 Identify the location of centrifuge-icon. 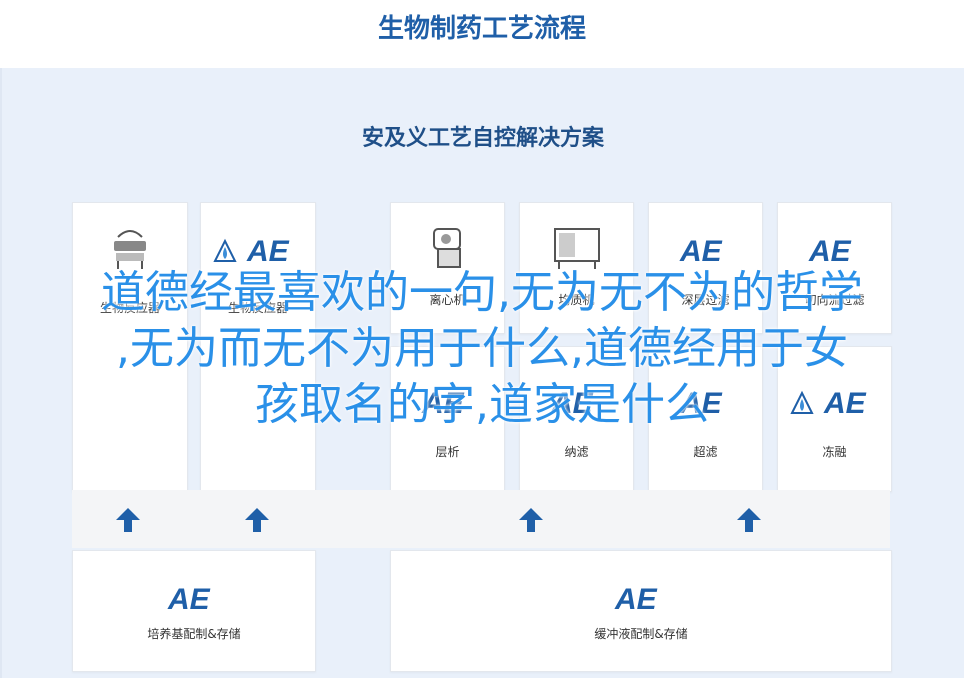
(446, 248).